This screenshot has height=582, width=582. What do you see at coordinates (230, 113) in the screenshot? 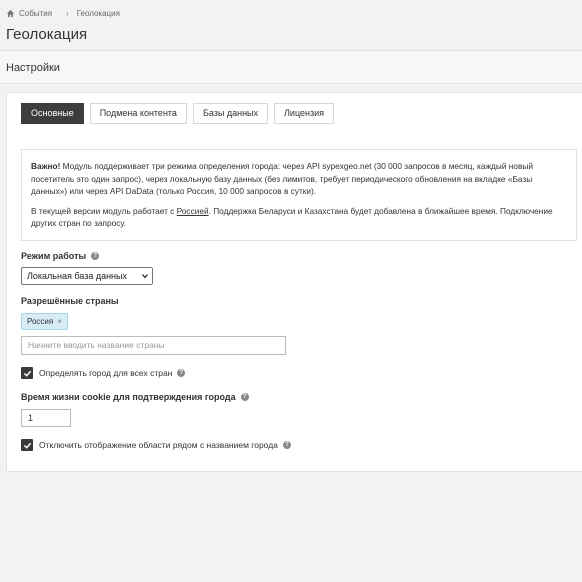
I see `tab-databases: Базы данных` at bounding box center [230, 113].